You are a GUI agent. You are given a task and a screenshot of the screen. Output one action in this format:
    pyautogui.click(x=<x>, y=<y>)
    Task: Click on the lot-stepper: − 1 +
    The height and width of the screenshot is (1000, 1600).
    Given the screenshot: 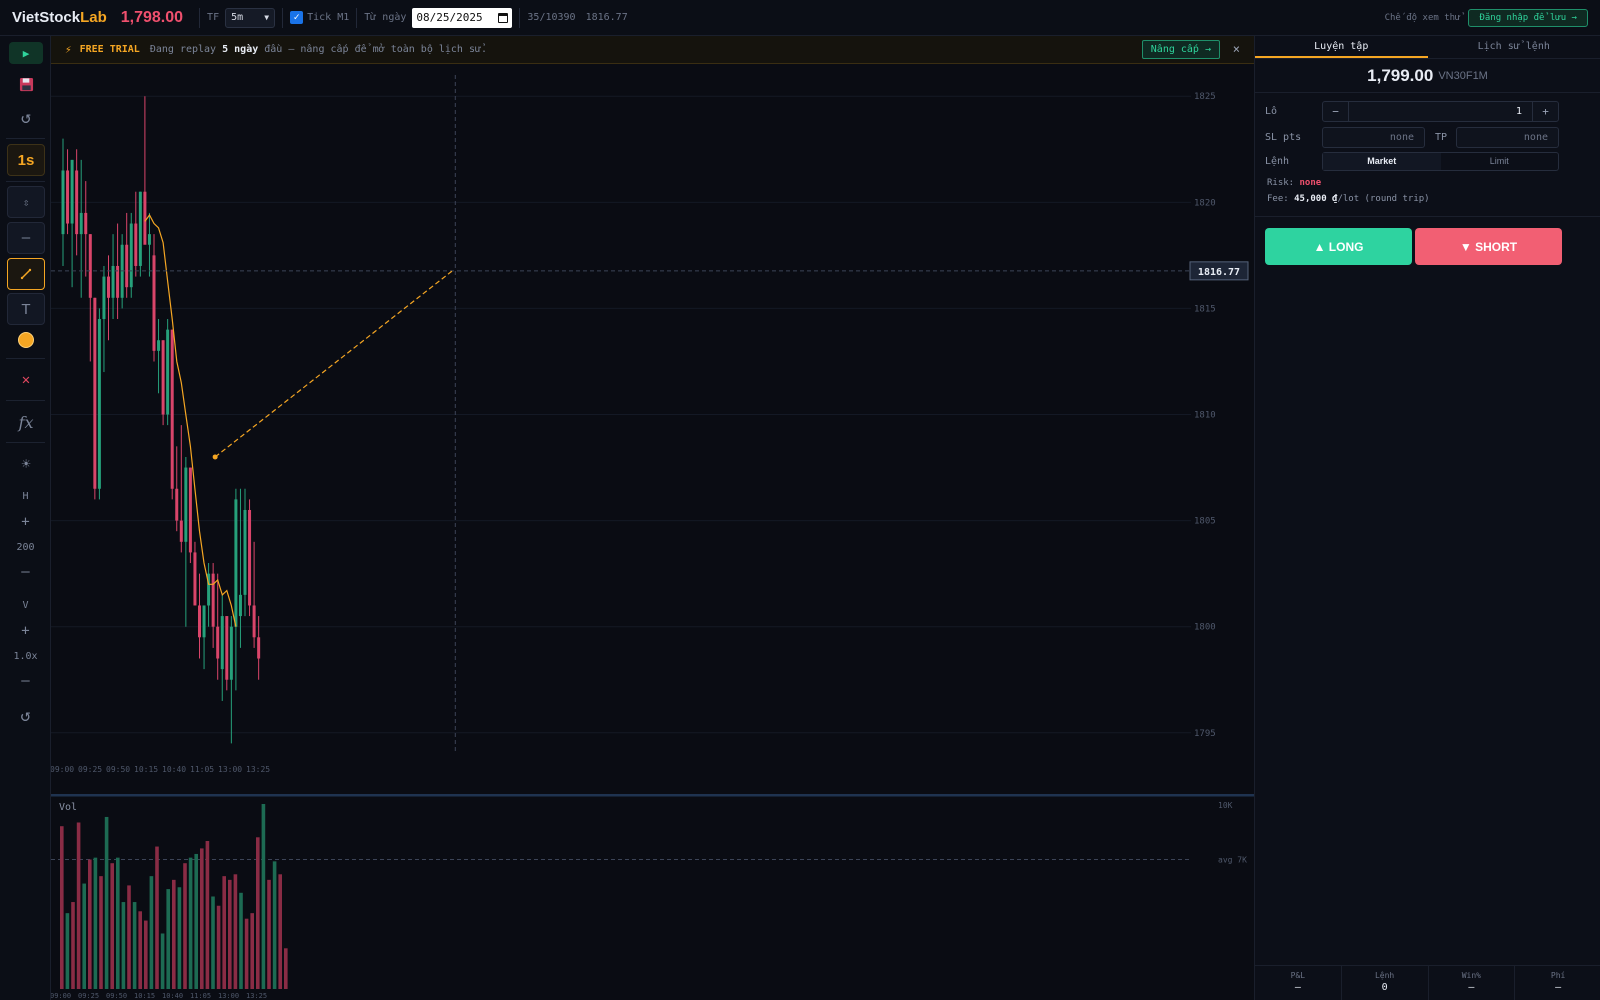 What is the action you would take?
    pyautogui.click(x=1440, y=111)
    